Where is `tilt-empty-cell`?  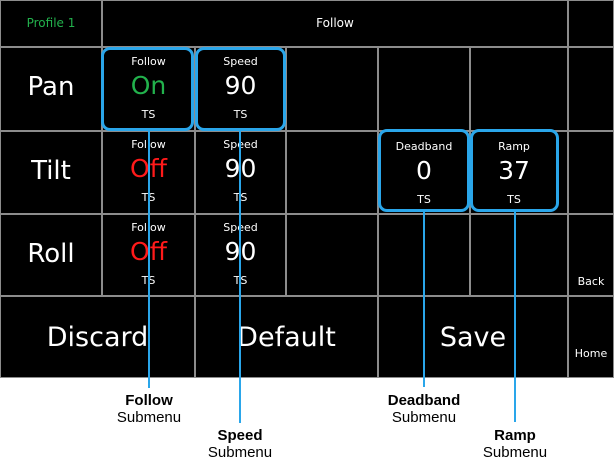
tilt-empty-cell is located at coordinates (332, 172).